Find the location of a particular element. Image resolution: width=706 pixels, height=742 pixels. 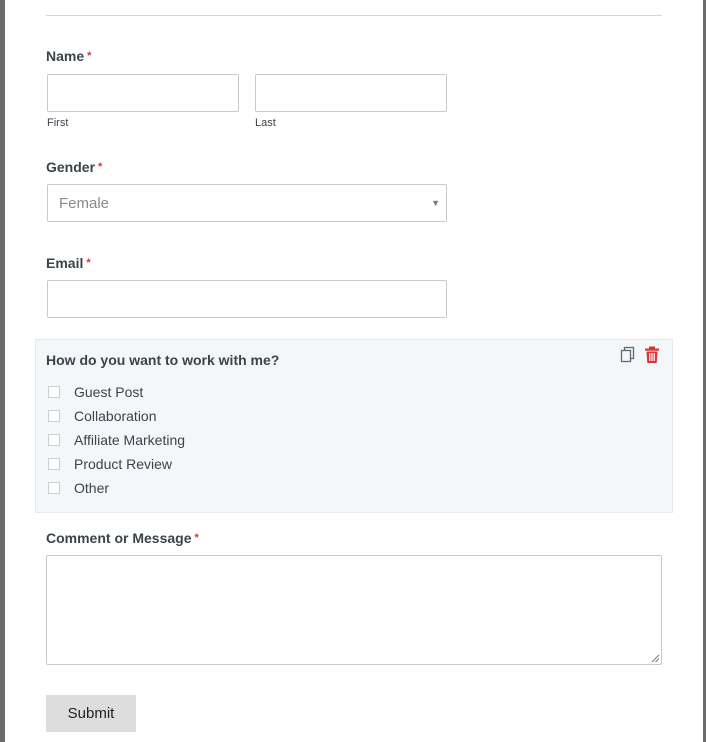

email-field-label: Email * is located at coordinates (68, 263).